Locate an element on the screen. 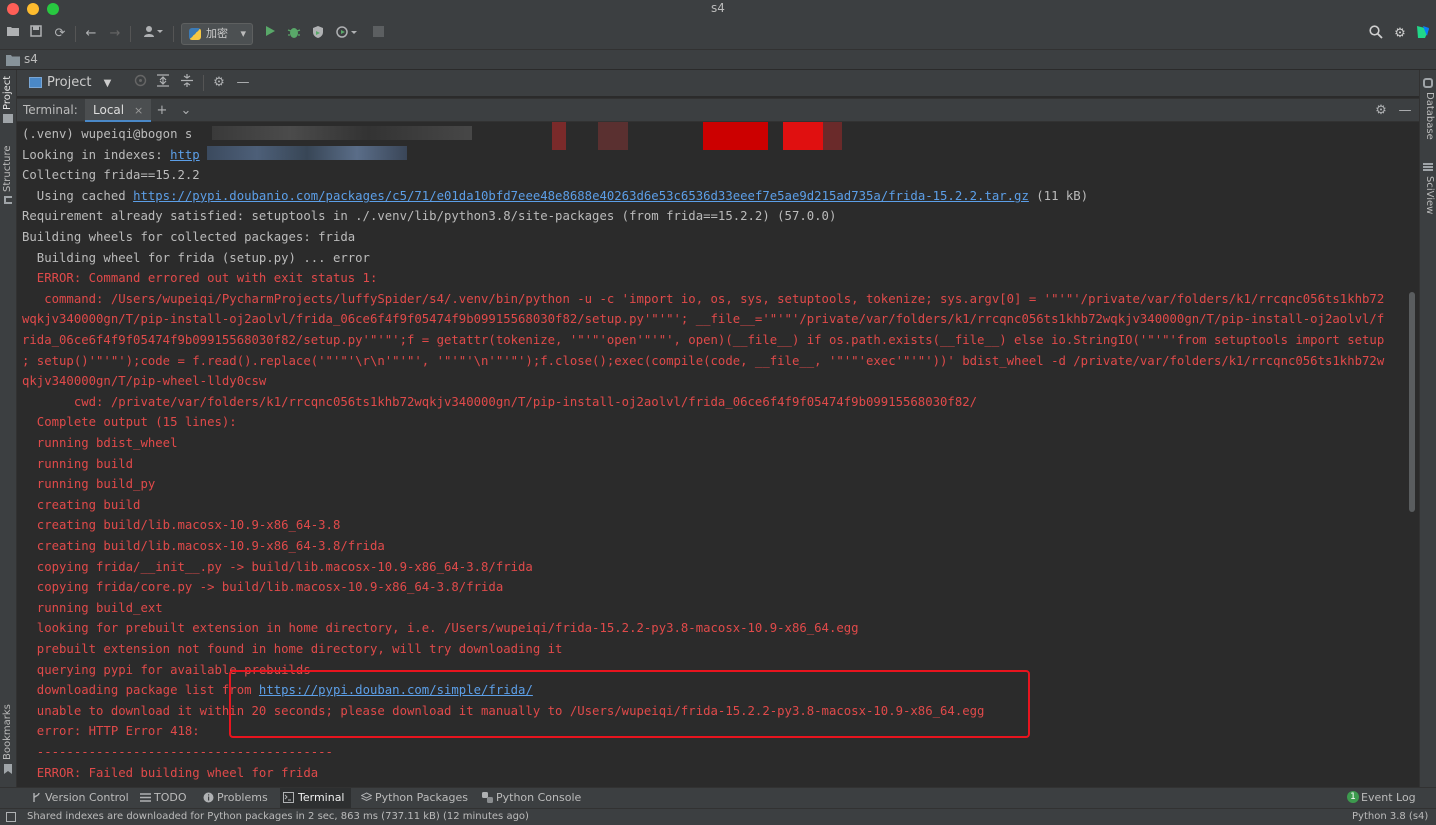  tab-python-console: Python Console is located at coordinates (531, 798).